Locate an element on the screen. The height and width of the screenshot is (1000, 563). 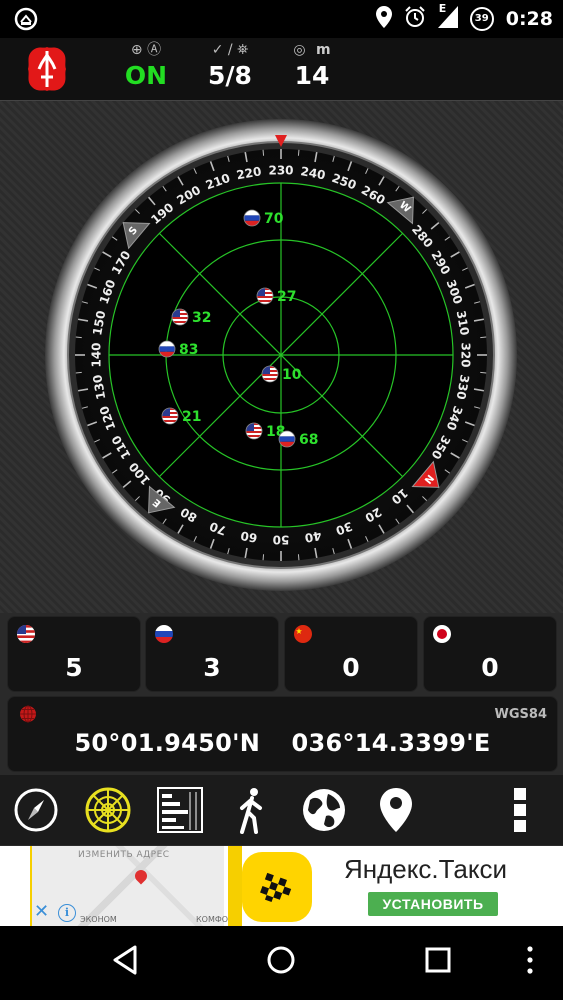
satellite-id: 32 is located at coordinates (201, 318).